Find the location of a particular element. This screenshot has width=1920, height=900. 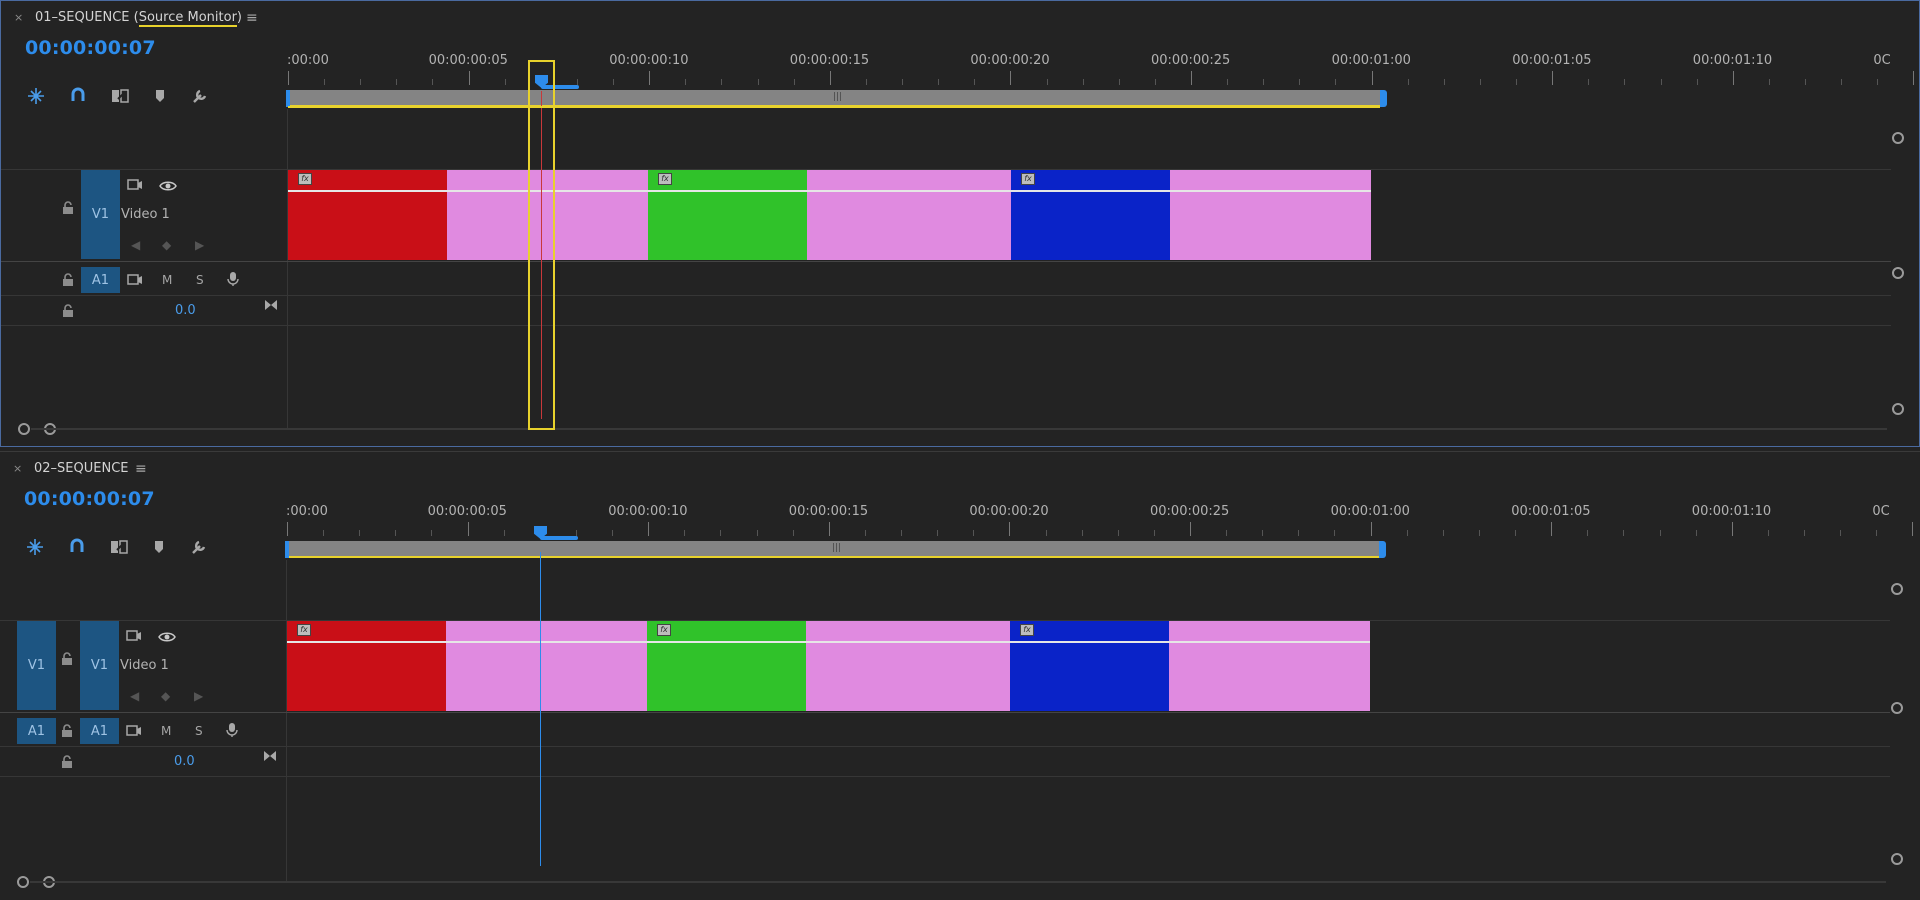

panel-title: 02–SEQUENCE is located at coordinates (81, 468).